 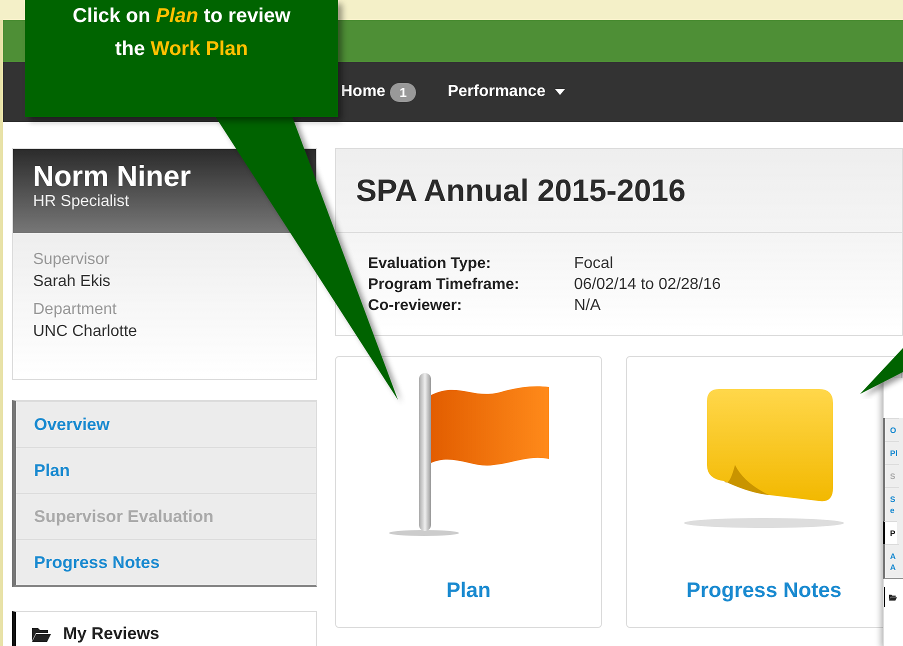 What do you see at coordinates (892, 429) in the screenshot?
I see `thumbnail-item: O` at bounding box center [892, 429].